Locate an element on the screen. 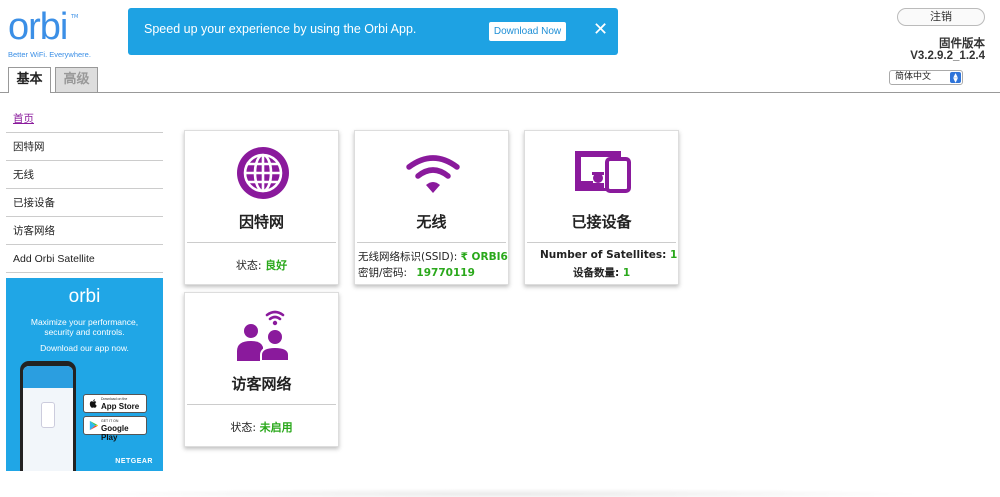  phone-app-header is located at coordinates (48, 377).